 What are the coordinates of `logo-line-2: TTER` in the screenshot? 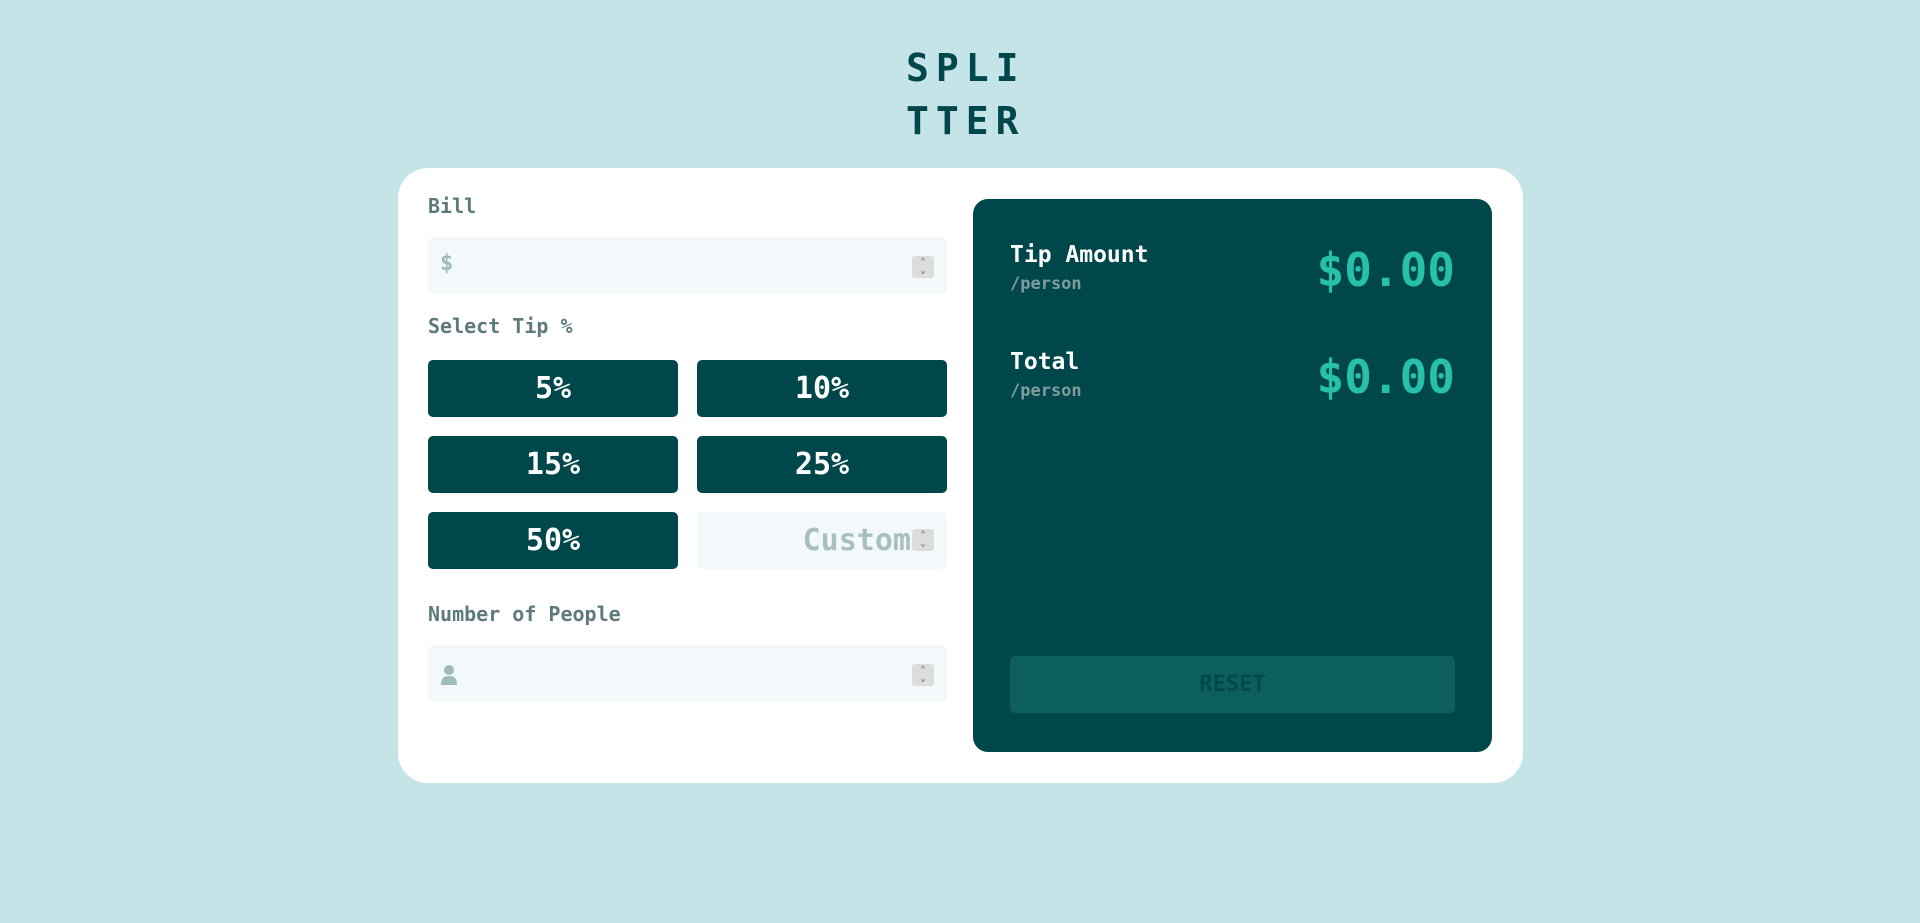 It's located at (966, 121).